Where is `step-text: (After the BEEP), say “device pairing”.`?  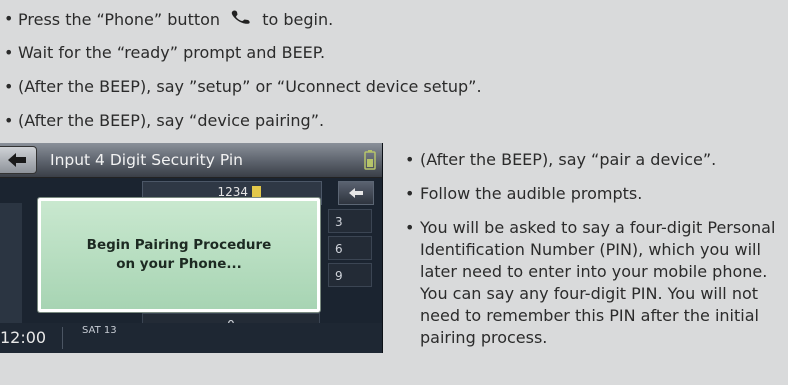
step-text: (After the BEEP), say “device pairing”. is located at coordinates (171, 120).